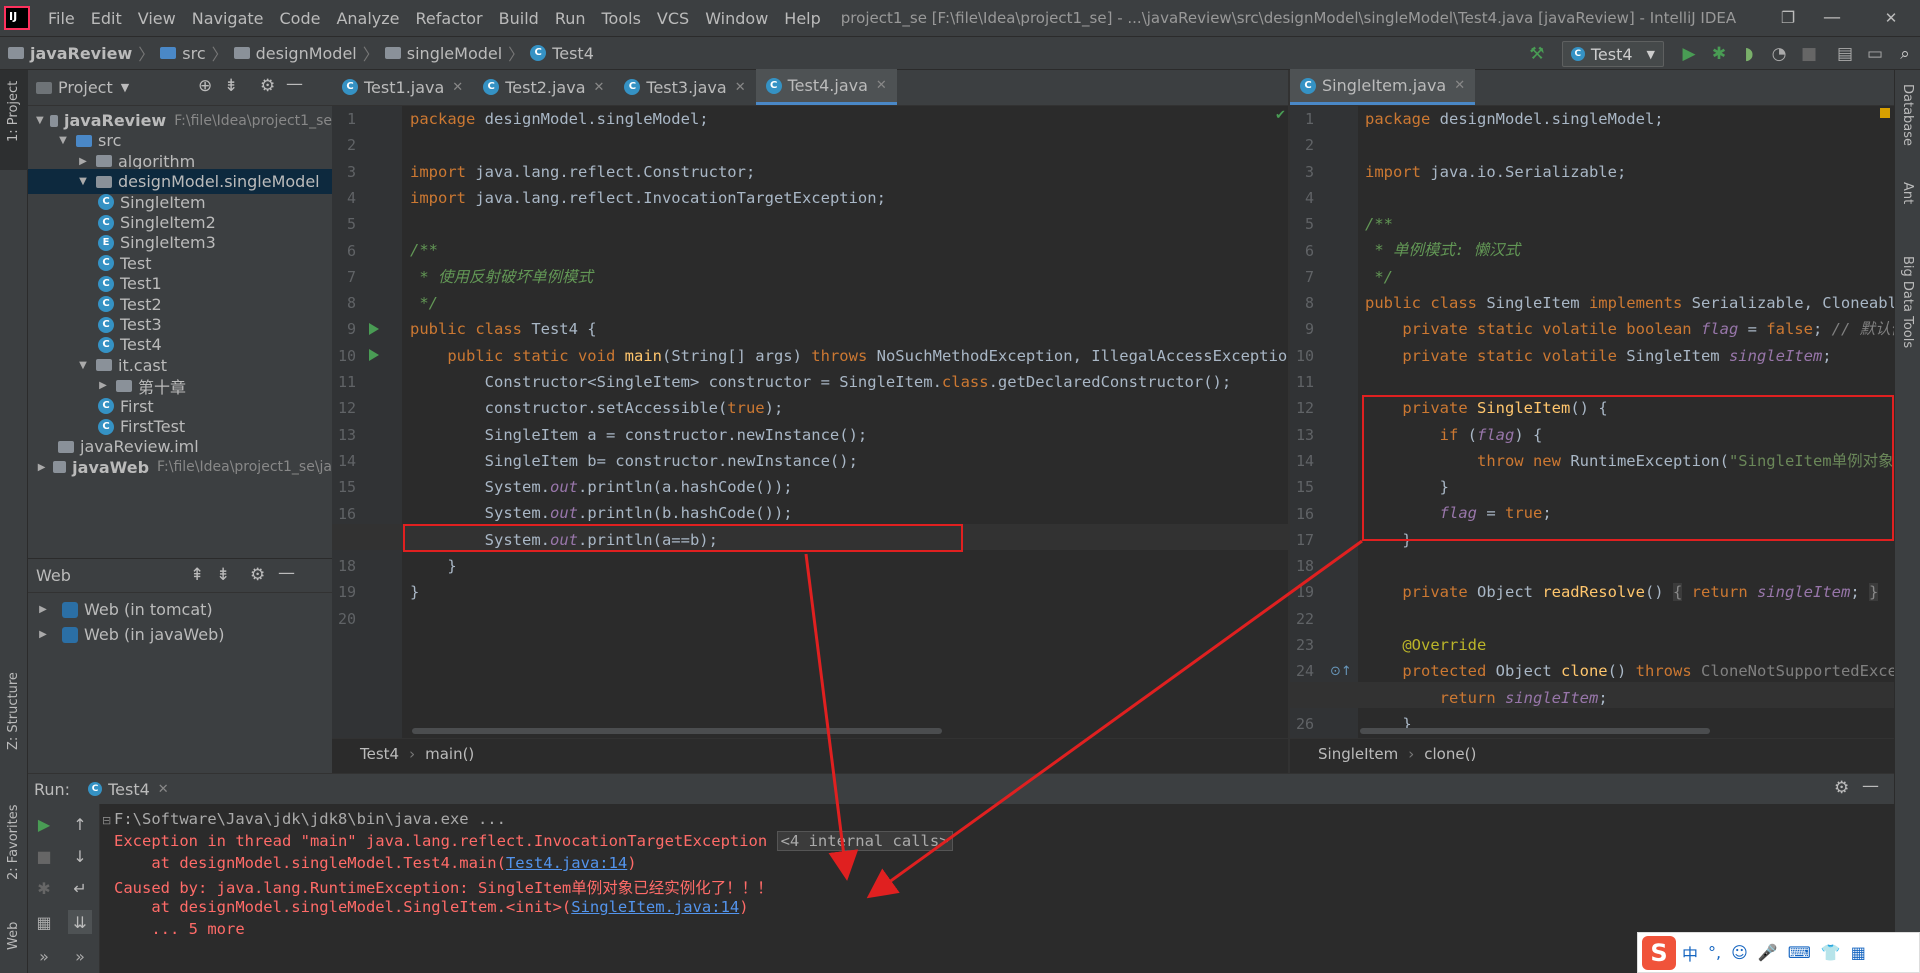  Describe the element at coordinates (864, 841) in the screenshot. I see `internal-calls-fold: <4 internal calls>` at that location.